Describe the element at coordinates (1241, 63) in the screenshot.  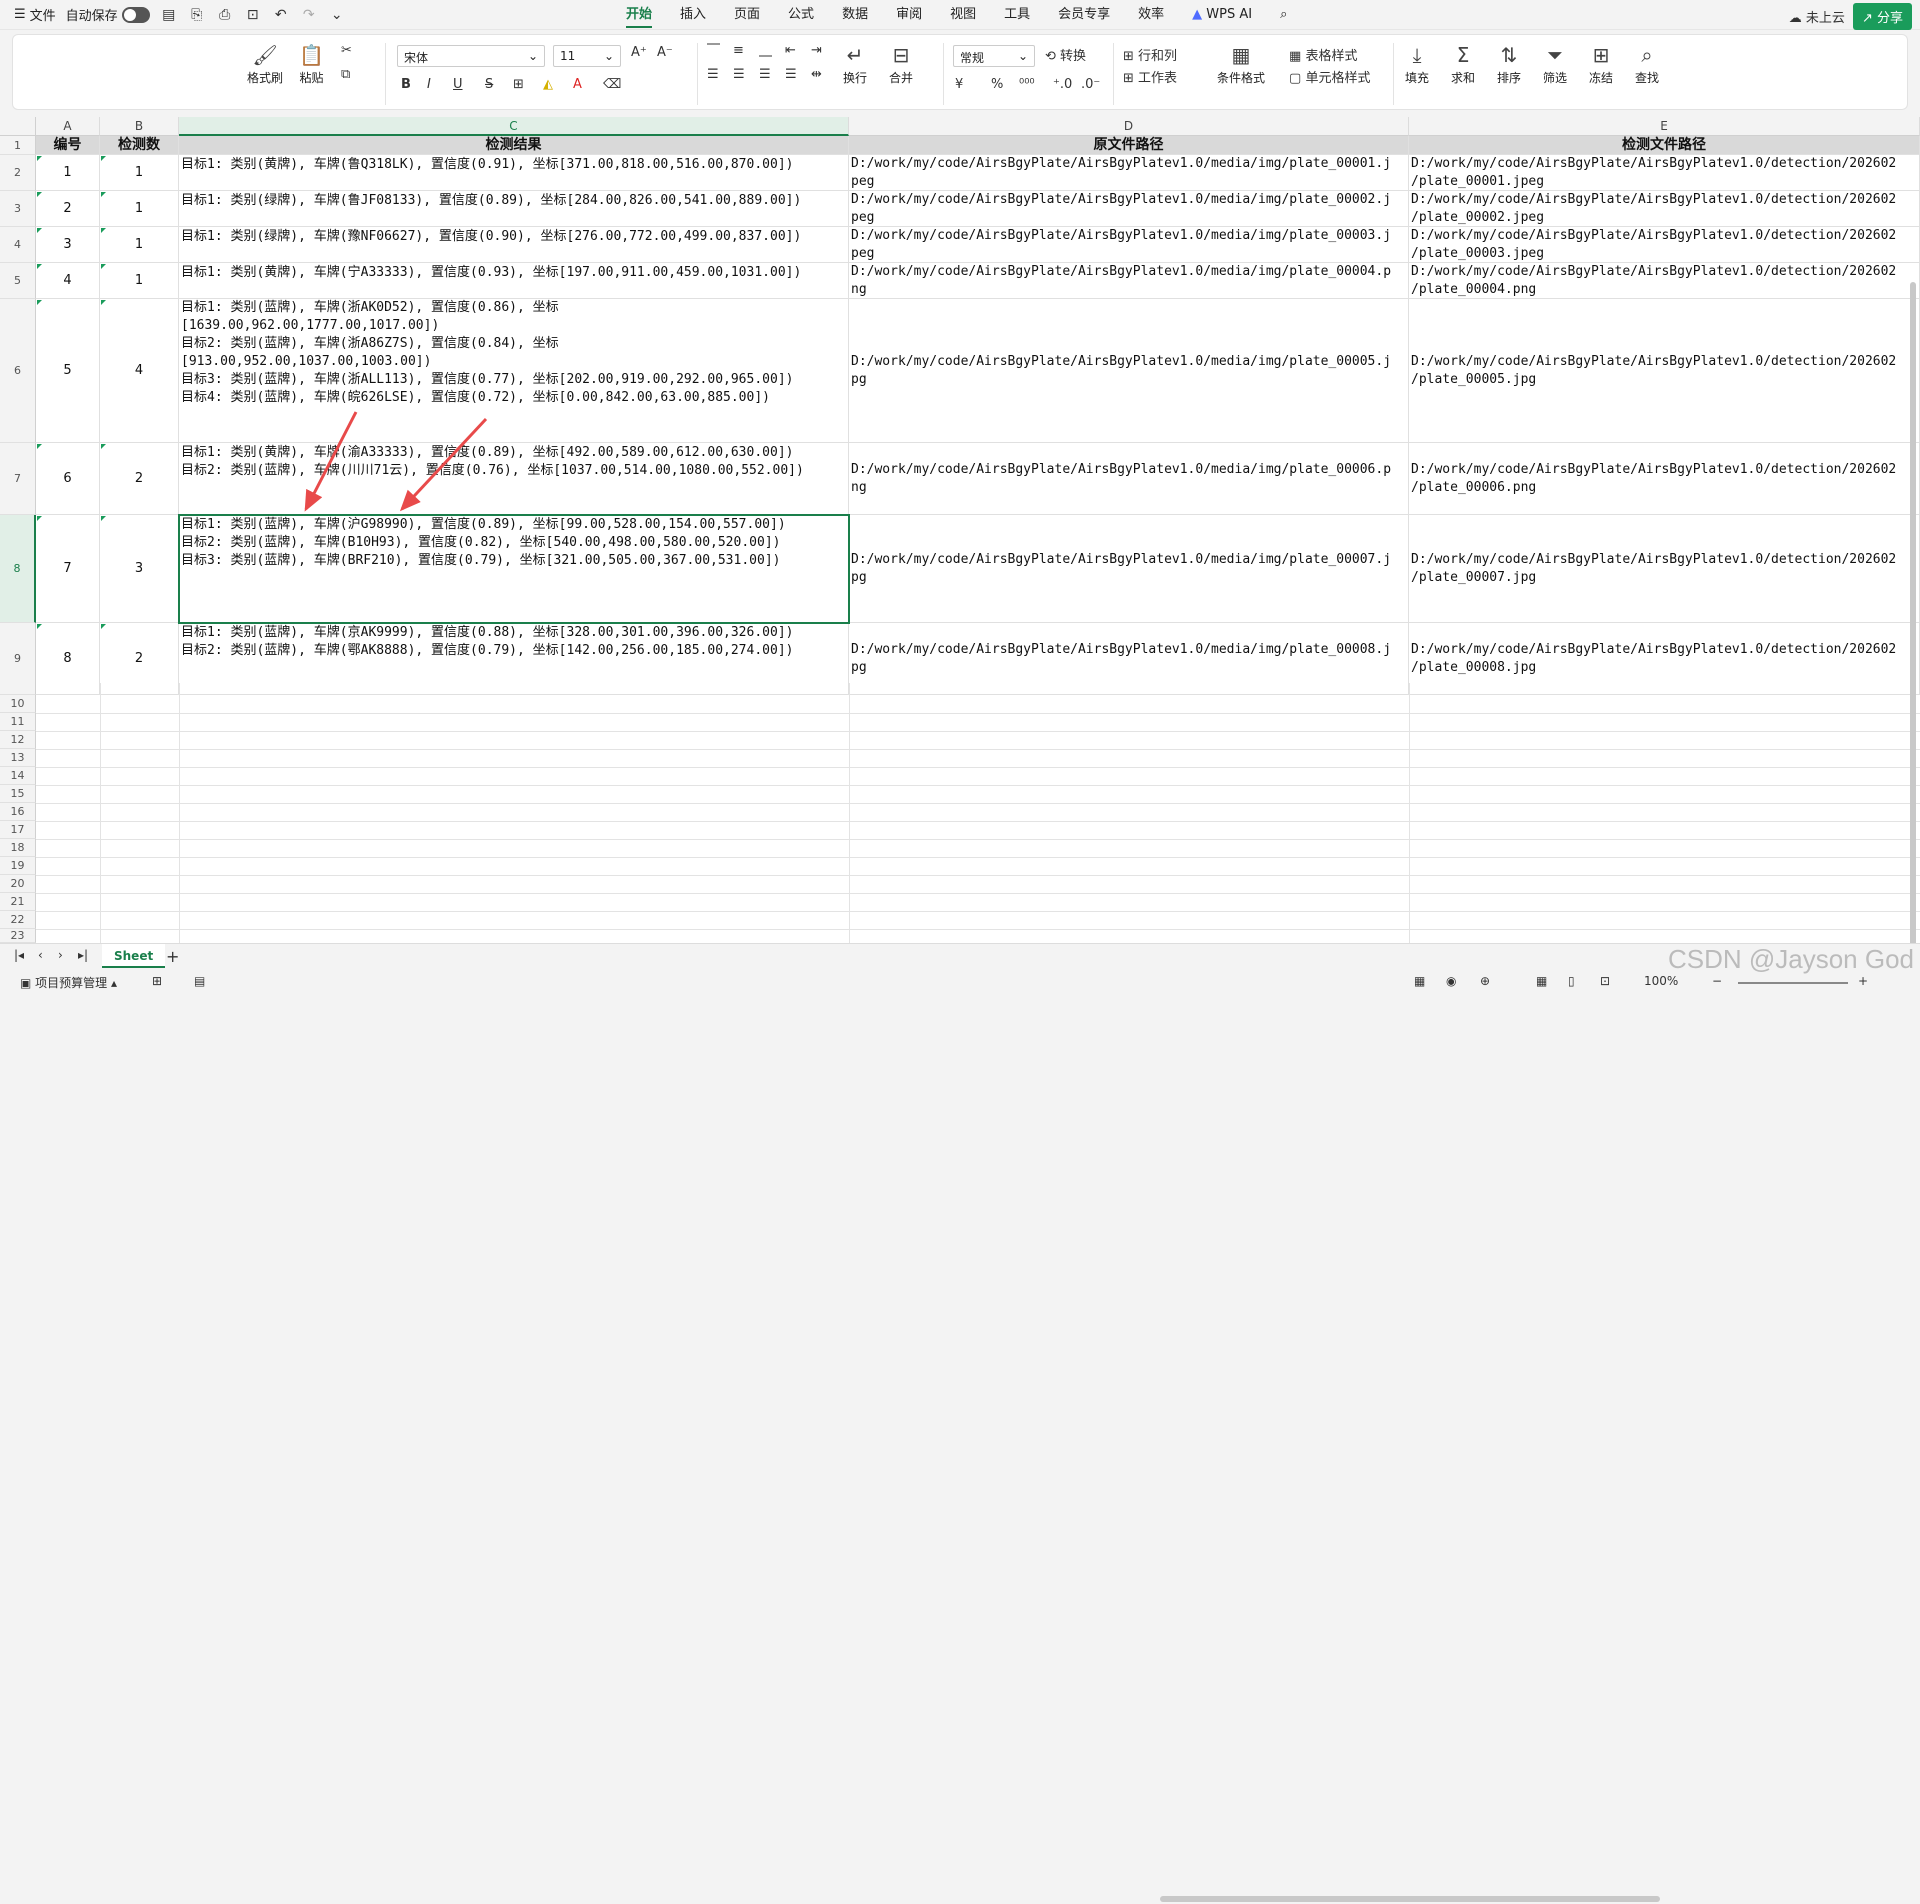
I see `conditional-format-button: ▦ 条件格式` at that location.